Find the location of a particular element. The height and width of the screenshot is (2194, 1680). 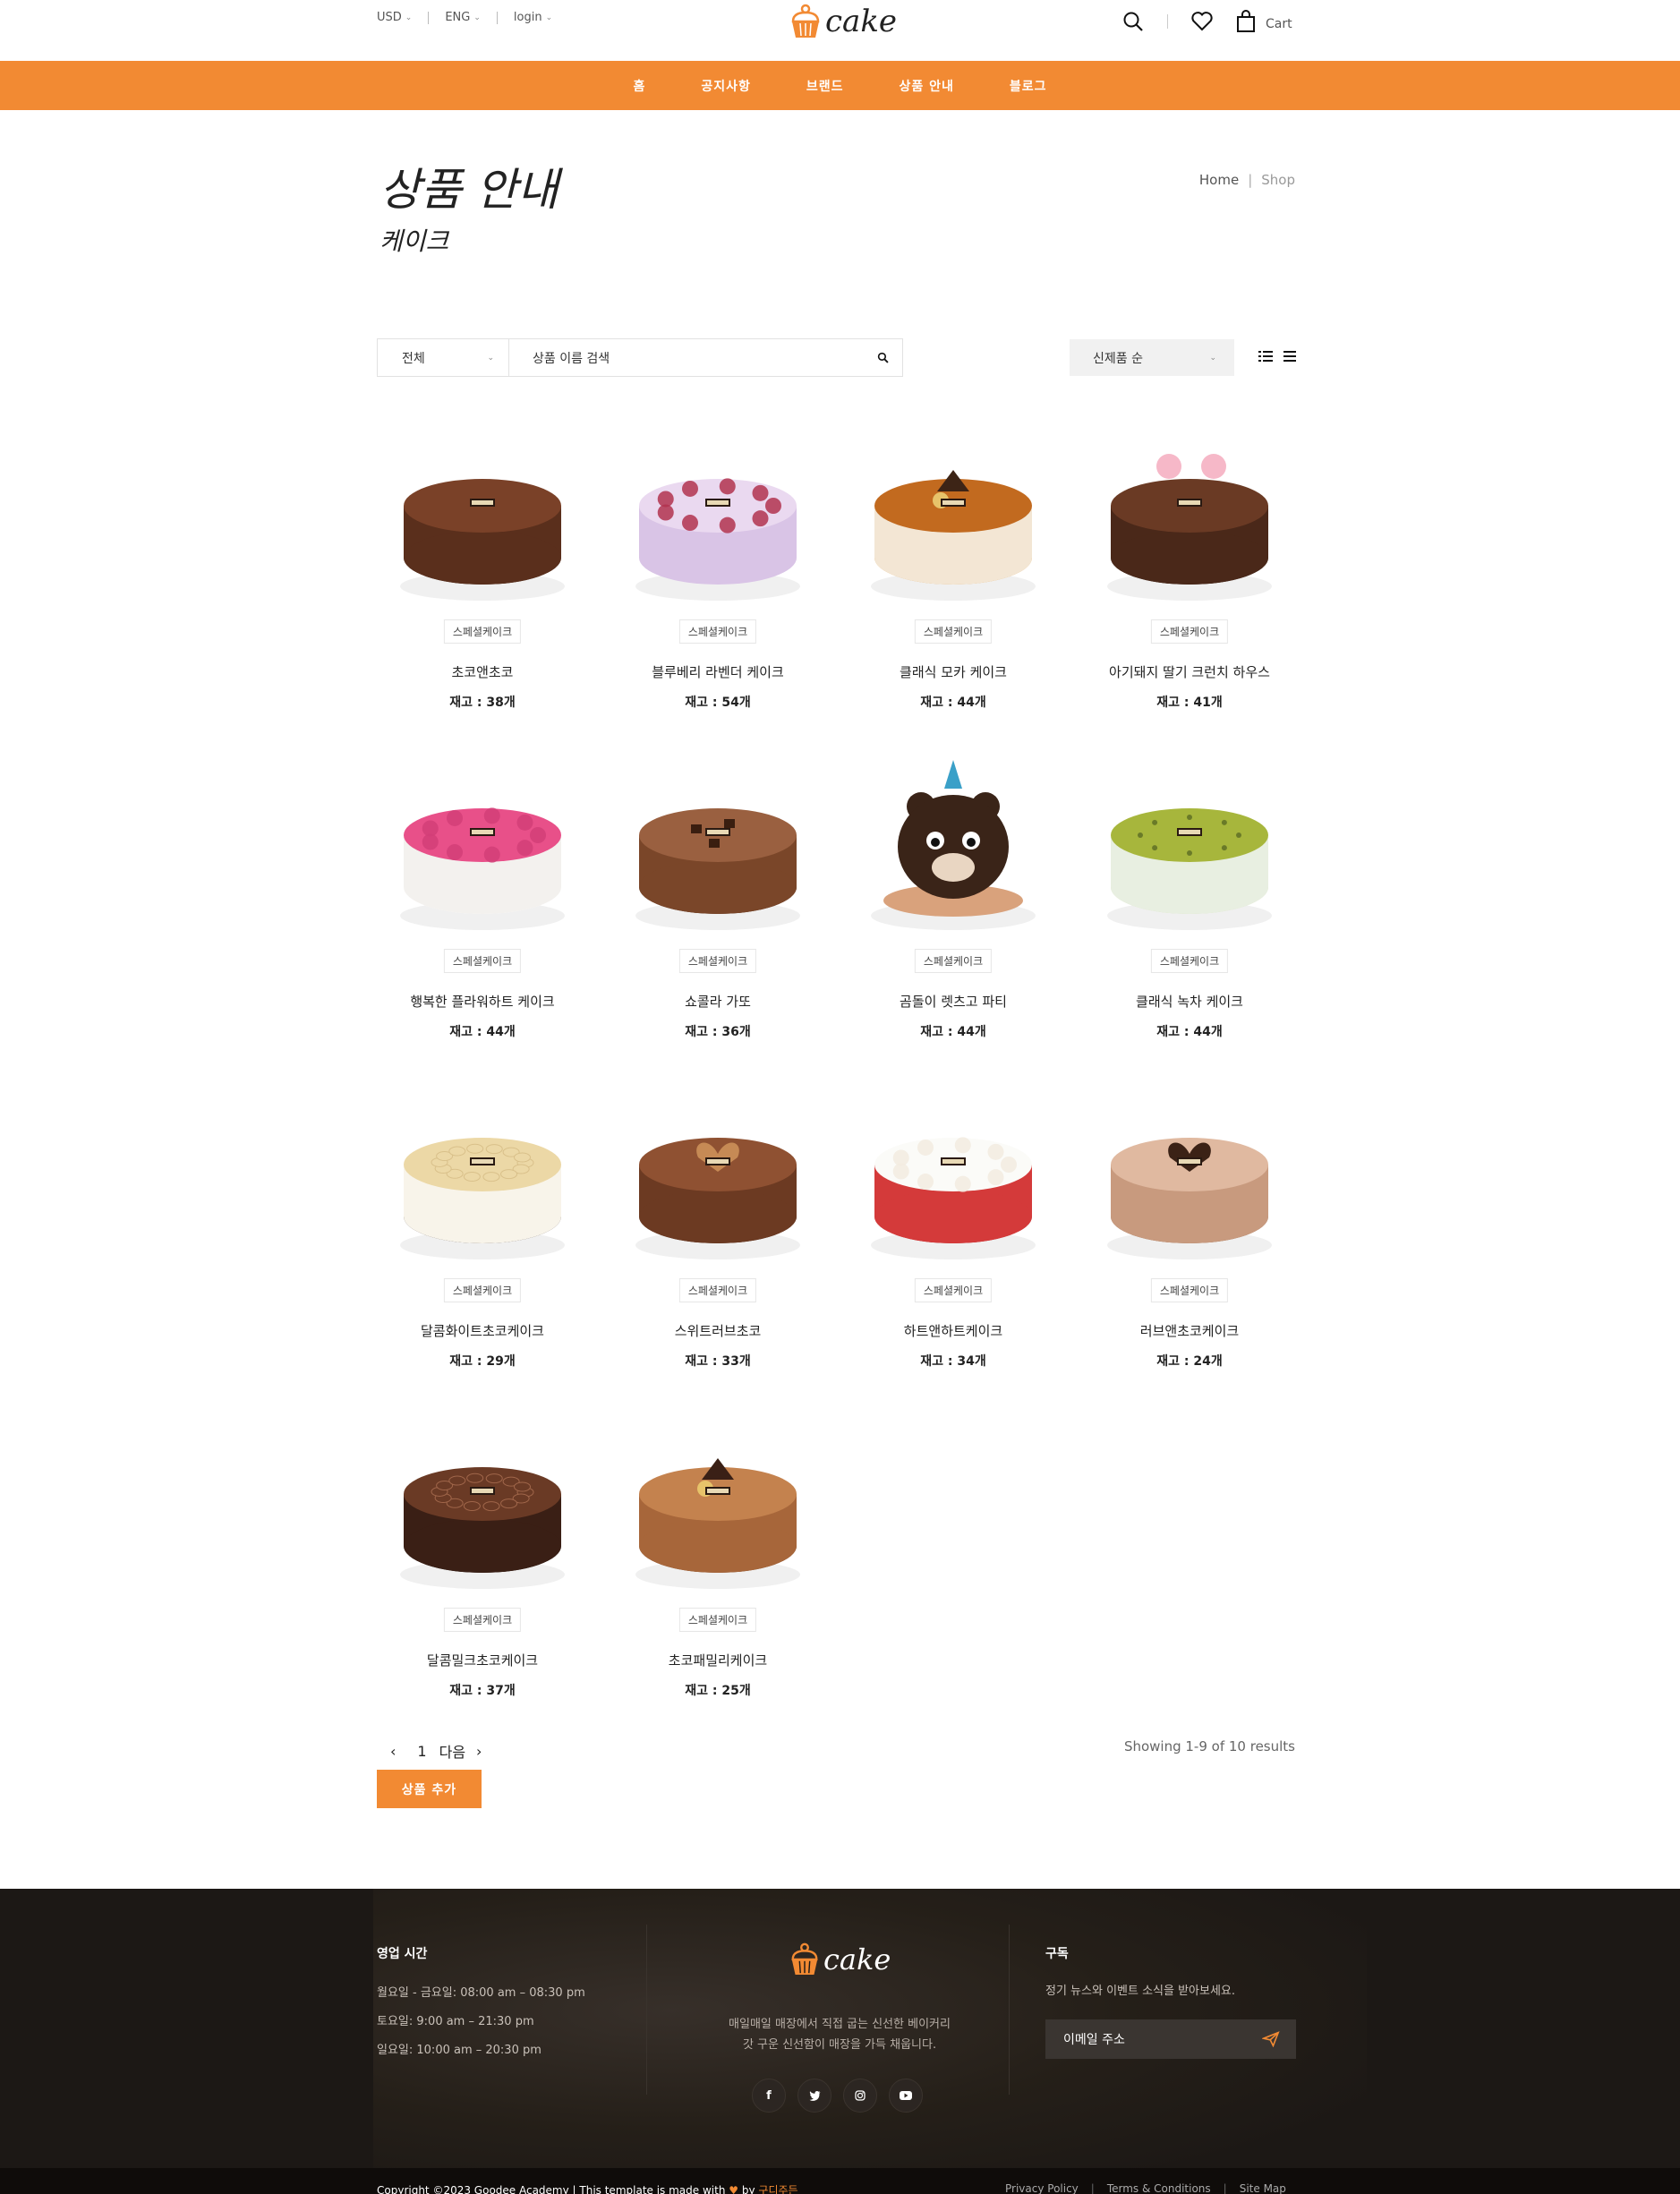

product-card: 스페셜케이크 곰돌이 렛츠고 파티 재고 : 44개 is located at coordinates (953, 900).